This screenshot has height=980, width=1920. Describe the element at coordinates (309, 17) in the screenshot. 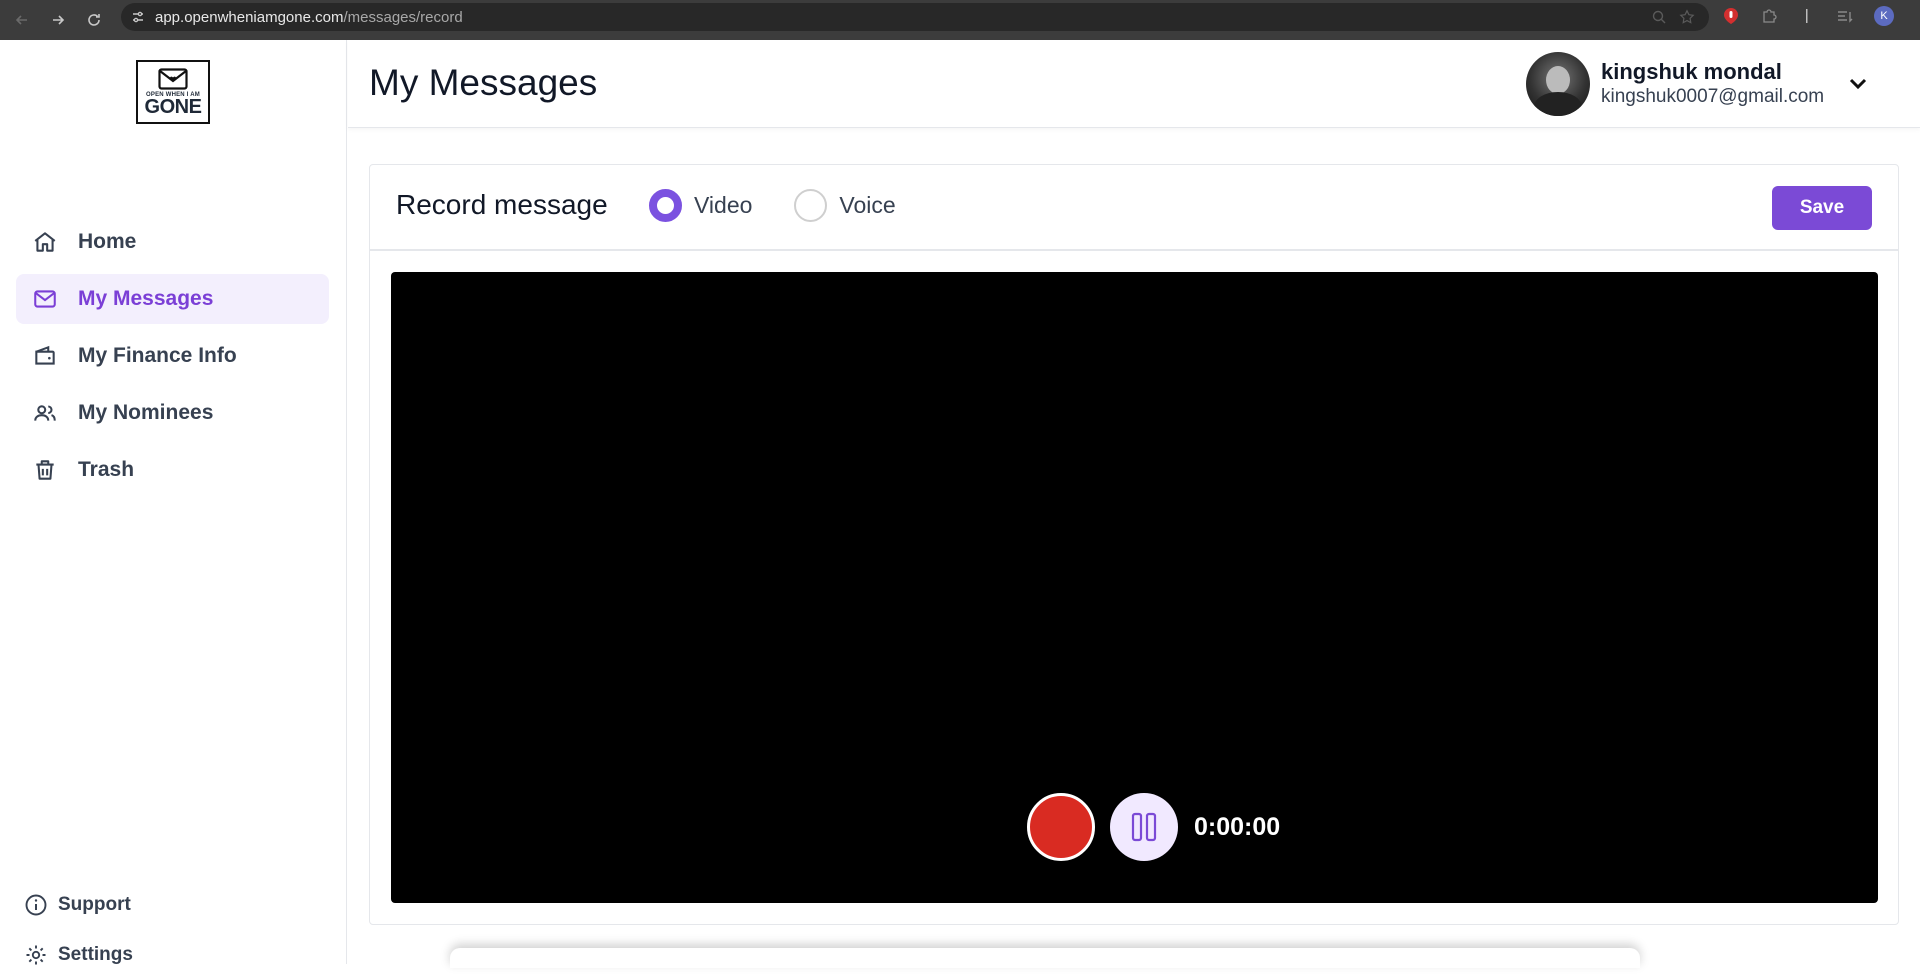

I see `url-text: app.openwheniamgone.com/messages/record` at that location.